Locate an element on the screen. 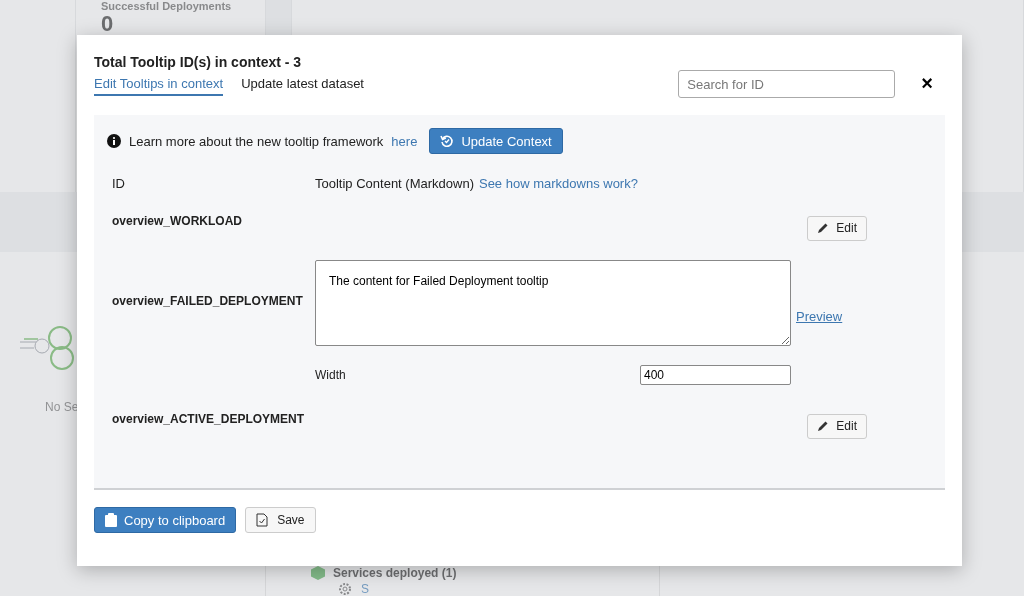 Image resolution: width=1024 pixels, height=596 pixels. clipboard-icon is located at coordinates (111, 520).